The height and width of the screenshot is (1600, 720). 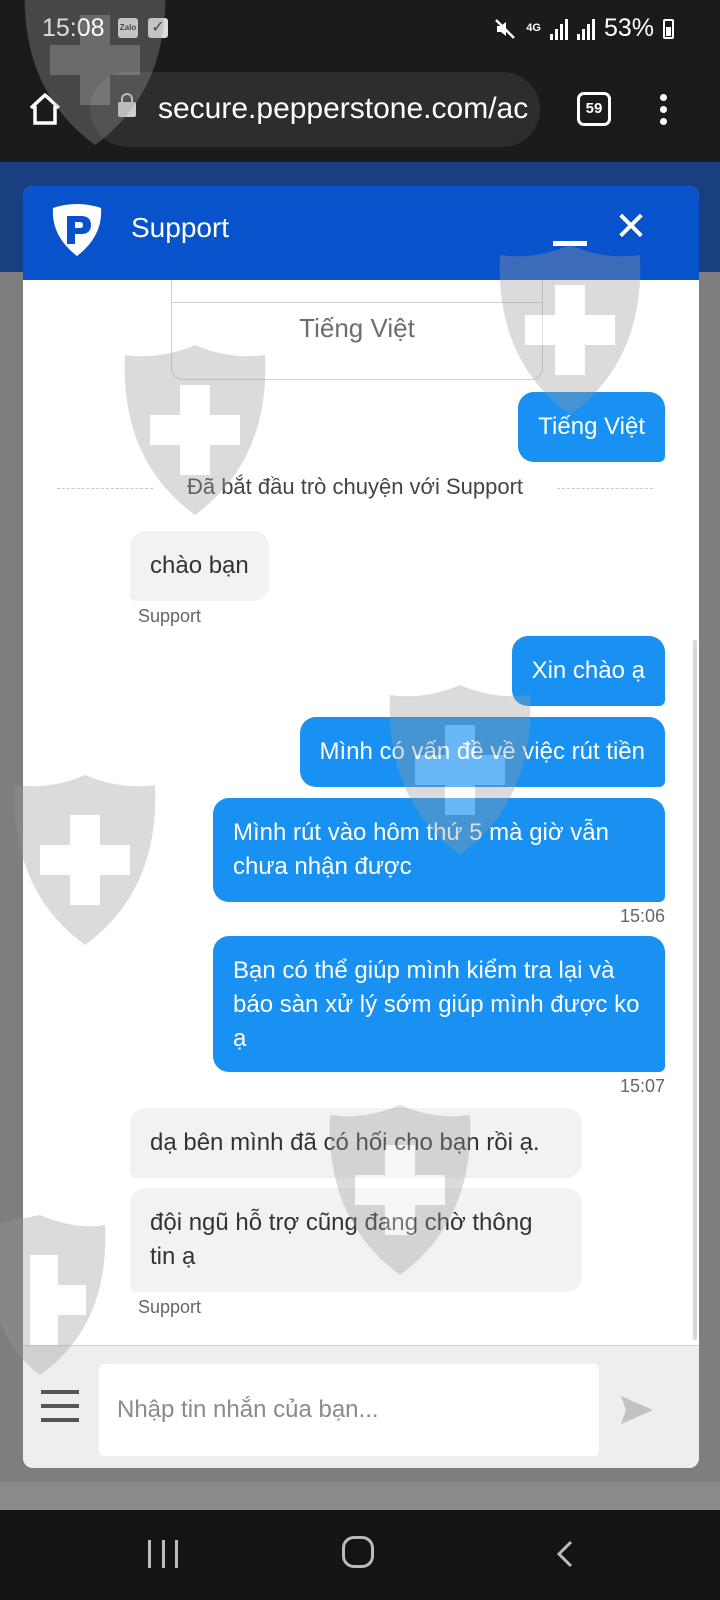 I want to click on home-nav-icon, so click(x=358, y=1552).